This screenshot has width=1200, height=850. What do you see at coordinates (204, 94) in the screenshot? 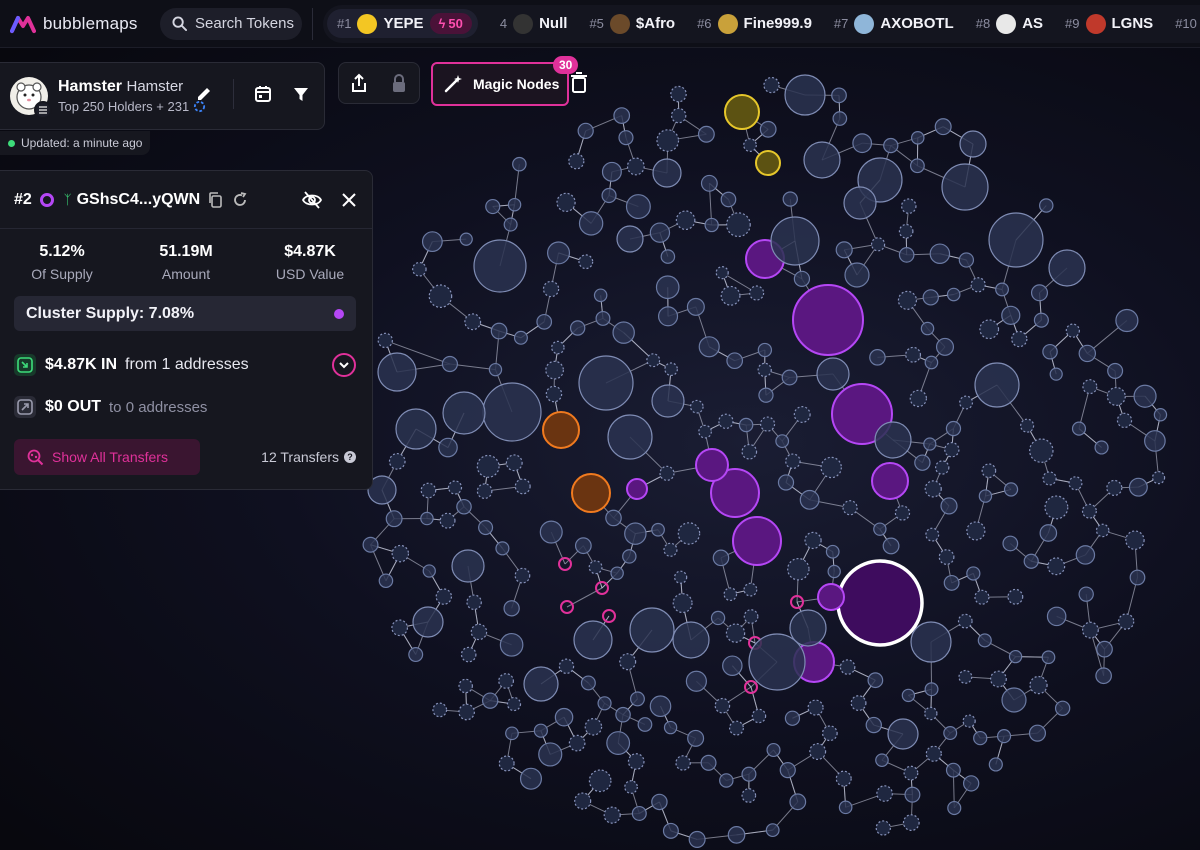
I see `pencil-icon` at bounding box center [204, 94].